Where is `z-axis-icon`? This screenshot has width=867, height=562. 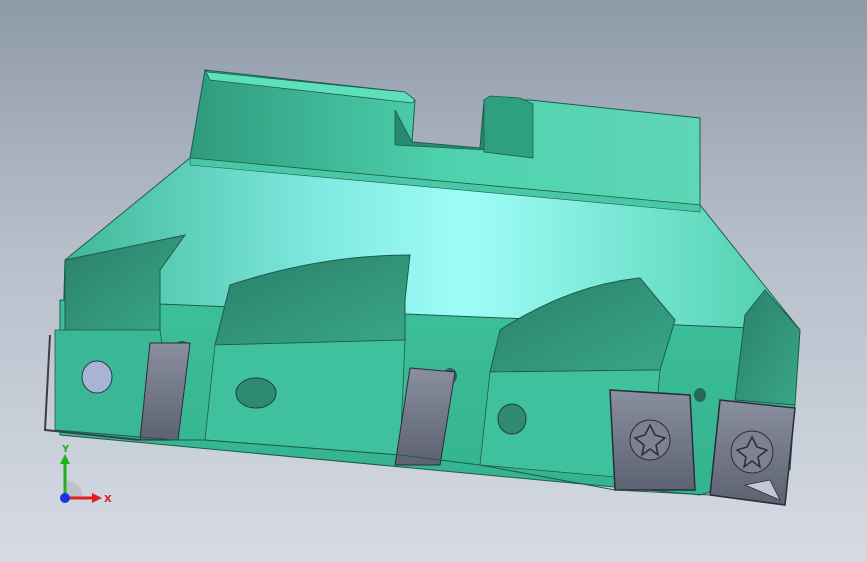
z-axis-icon is located at coordinates (65, 498).